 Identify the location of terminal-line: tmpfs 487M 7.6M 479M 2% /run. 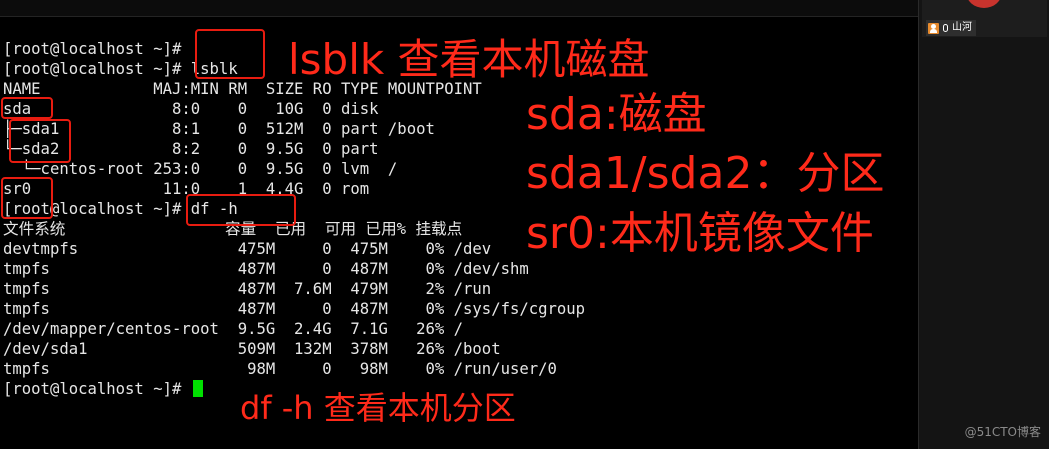
(247, 289).